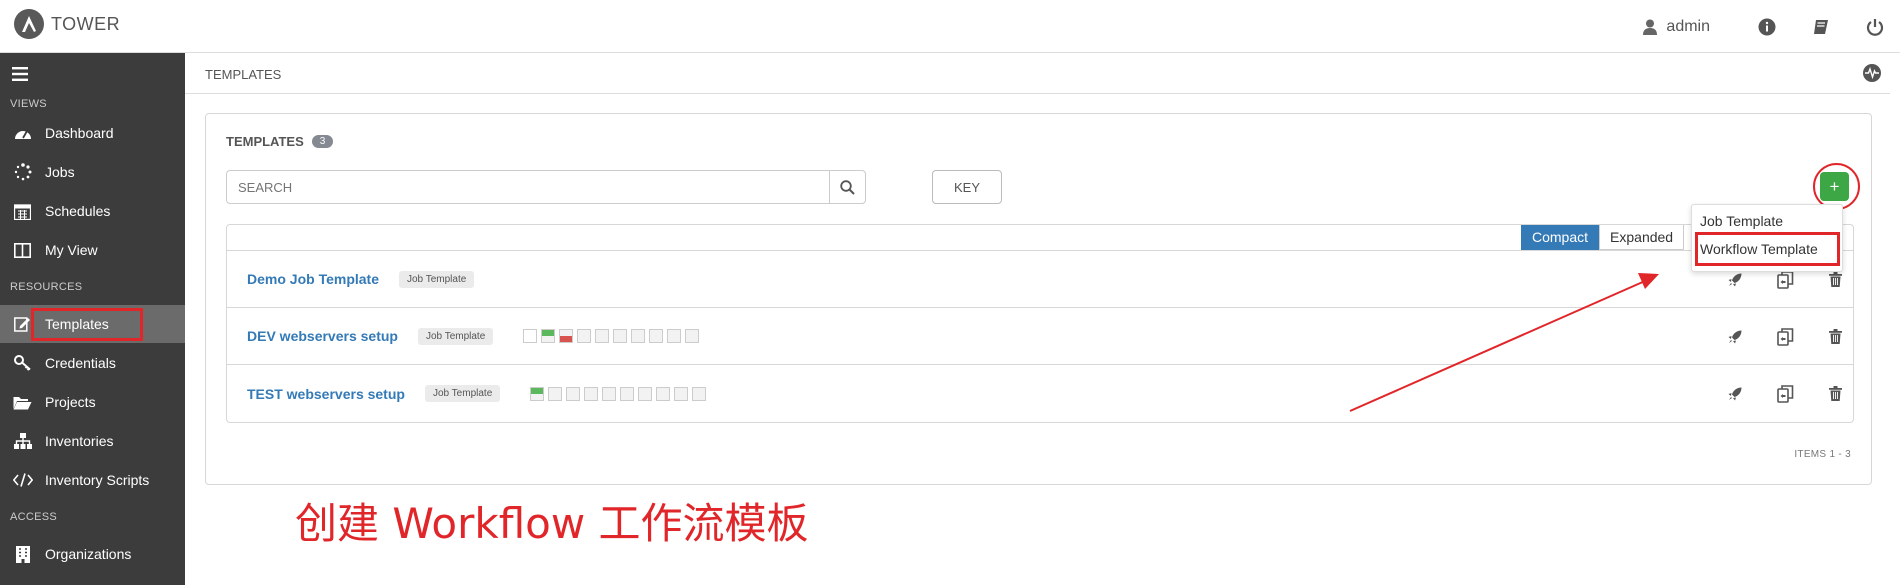 Image resolution: width=1900 pixels, height=585 pixels. I want to click on count-badge: 3, so click(322, 141).